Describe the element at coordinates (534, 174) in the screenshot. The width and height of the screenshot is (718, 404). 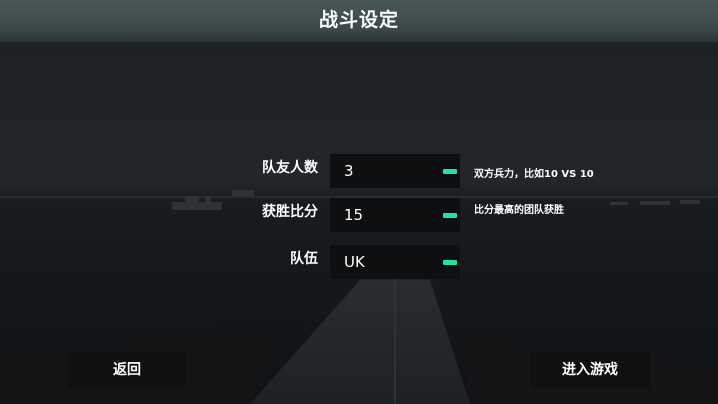
I see `team-size-hint: 双方兵力，比如10 VS 10` at that location.